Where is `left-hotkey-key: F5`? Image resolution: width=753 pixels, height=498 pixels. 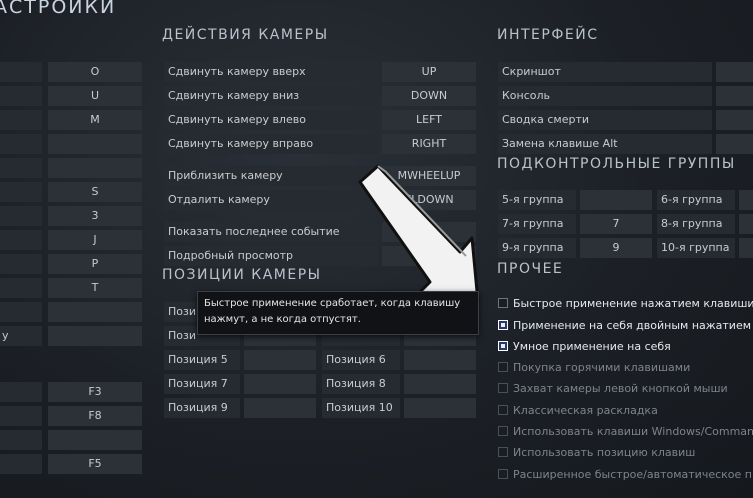
left-hotkey-key: F5 is located at coordinates (95, 464).